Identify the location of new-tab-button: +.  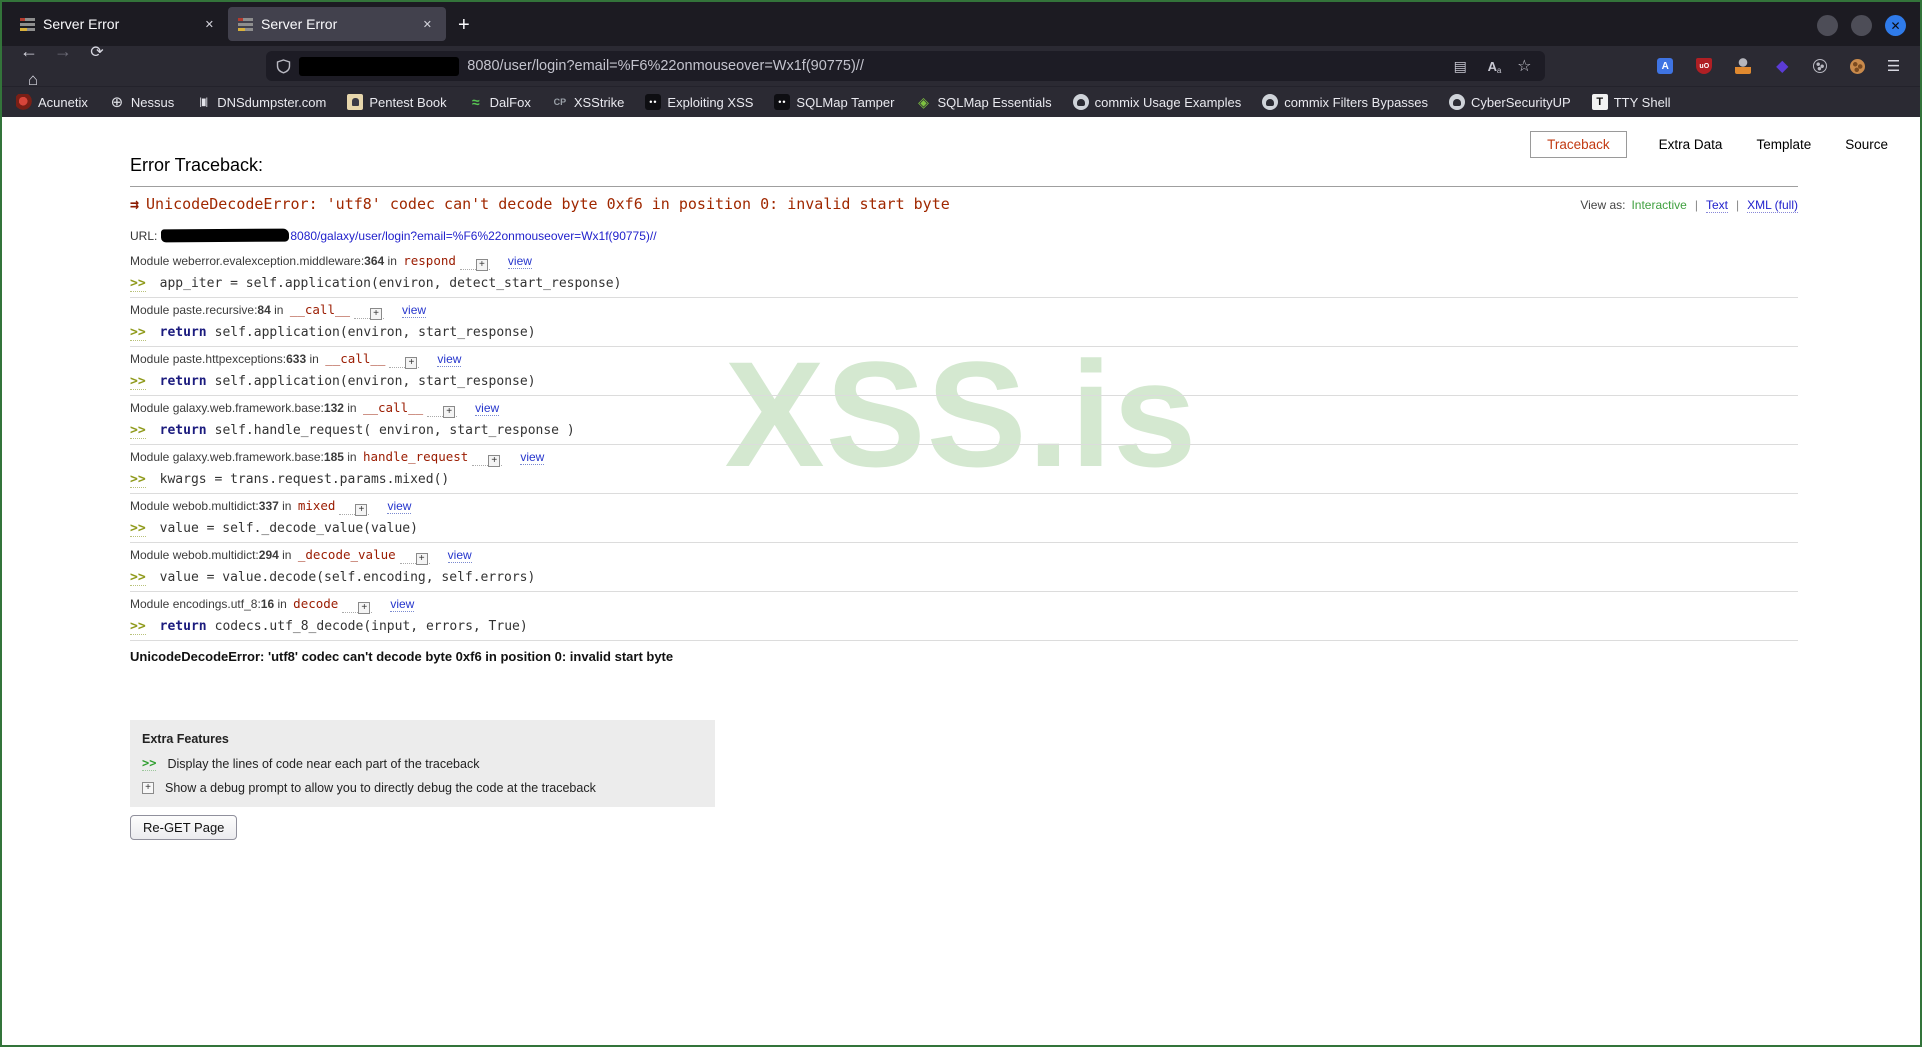
(464, 25).